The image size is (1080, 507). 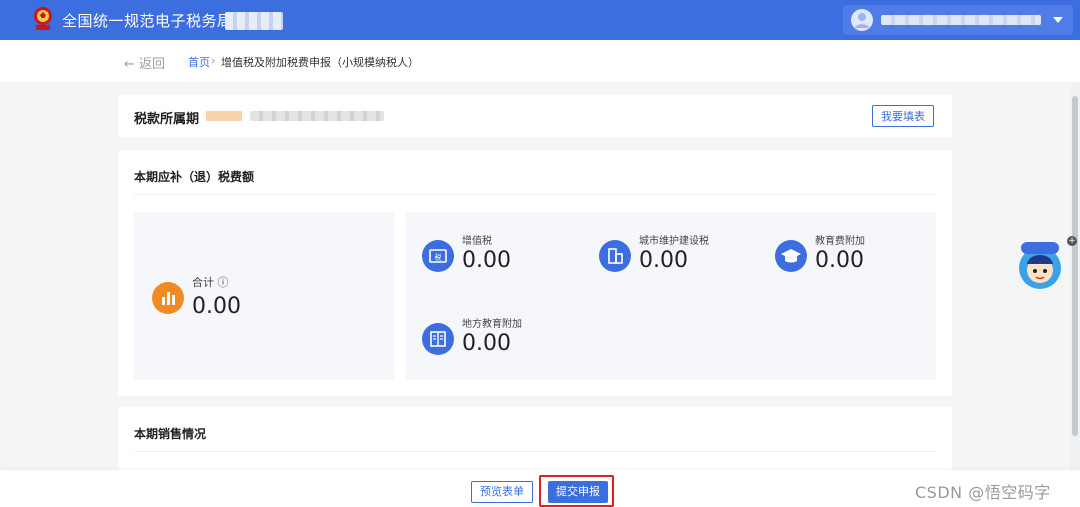 I want to click on tax-item-label: 教育费附加, so click(x=840, y=241).